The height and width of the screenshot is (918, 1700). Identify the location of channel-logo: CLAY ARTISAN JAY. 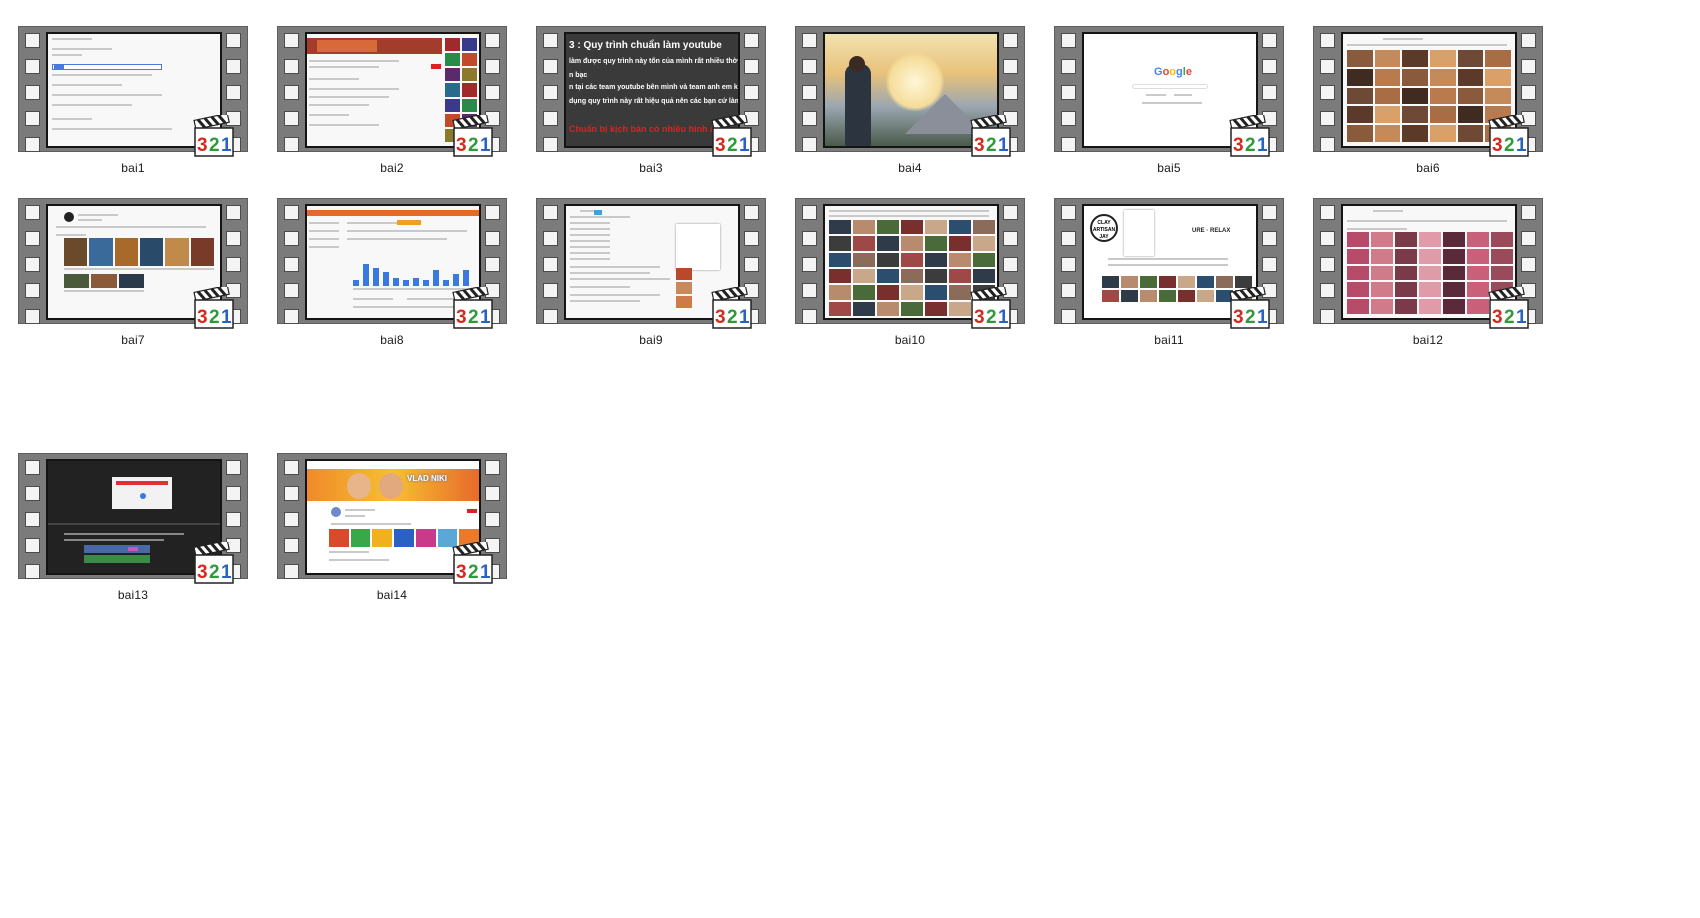
(1104, 228).